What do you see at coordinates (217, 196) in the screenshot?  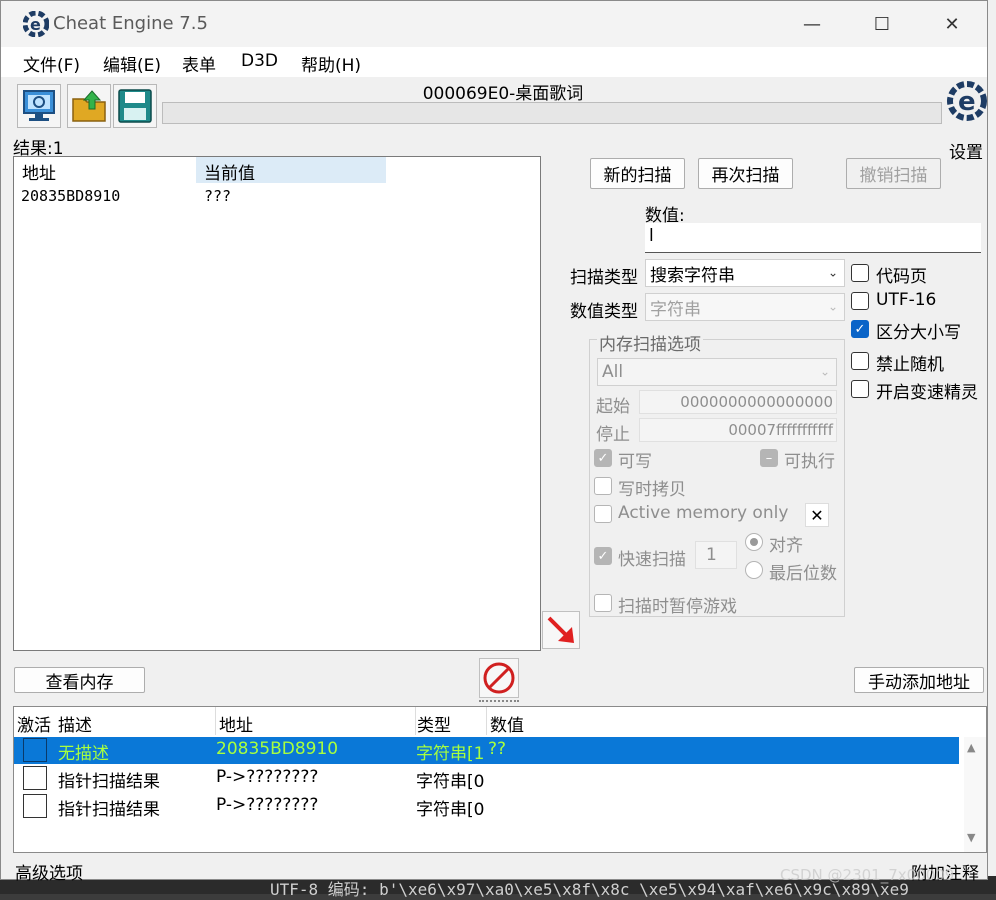 I see `result-value: ???` at bounding box center [217, 196].